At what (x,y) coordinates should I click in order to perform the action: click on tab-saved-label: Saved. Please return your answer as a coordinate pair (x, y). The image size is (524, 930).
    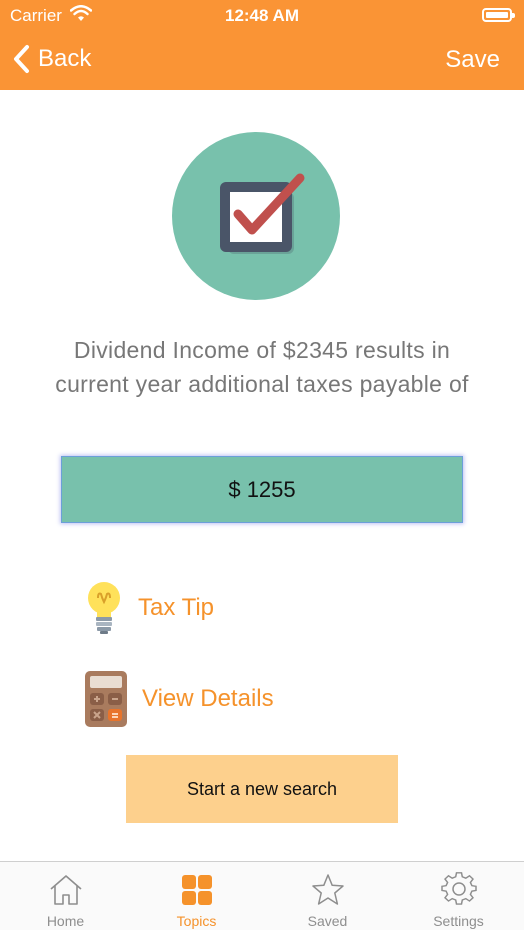
    Looking at the image, I should click on (327, 921).